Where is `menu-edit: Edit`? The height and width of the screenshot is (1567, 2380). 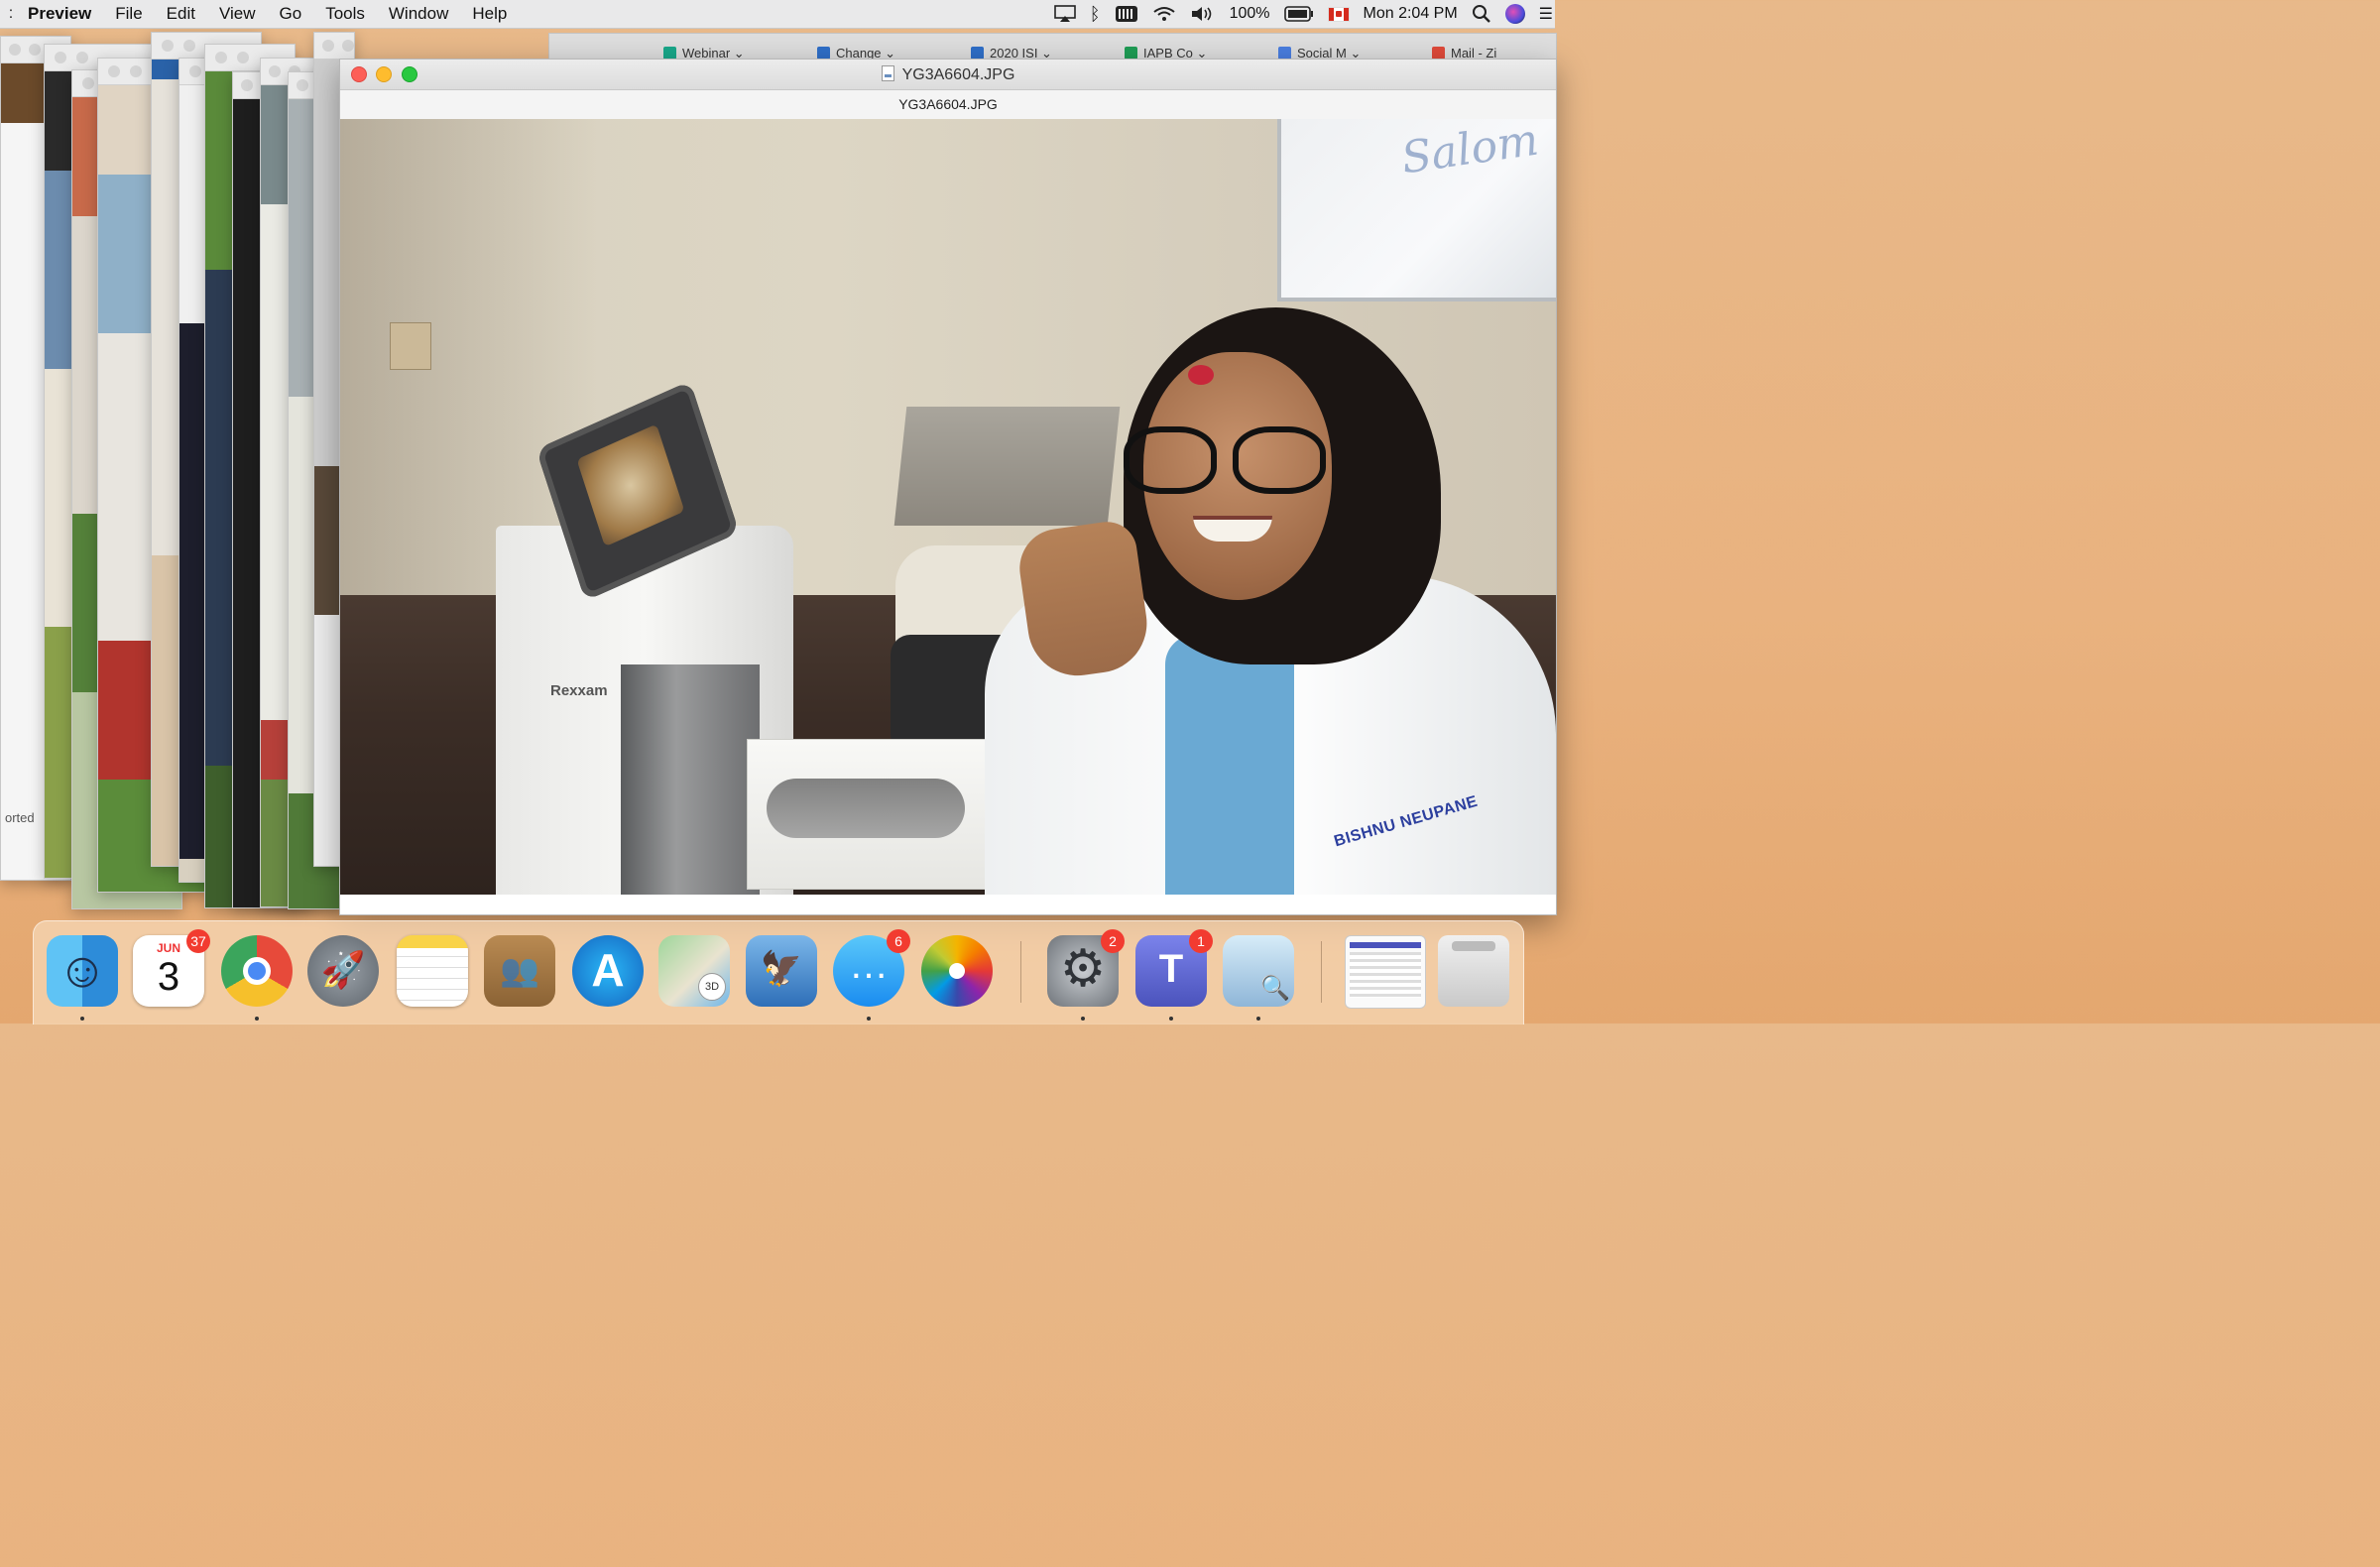
menu-edit: Edit is located at coordinates (181, 14).